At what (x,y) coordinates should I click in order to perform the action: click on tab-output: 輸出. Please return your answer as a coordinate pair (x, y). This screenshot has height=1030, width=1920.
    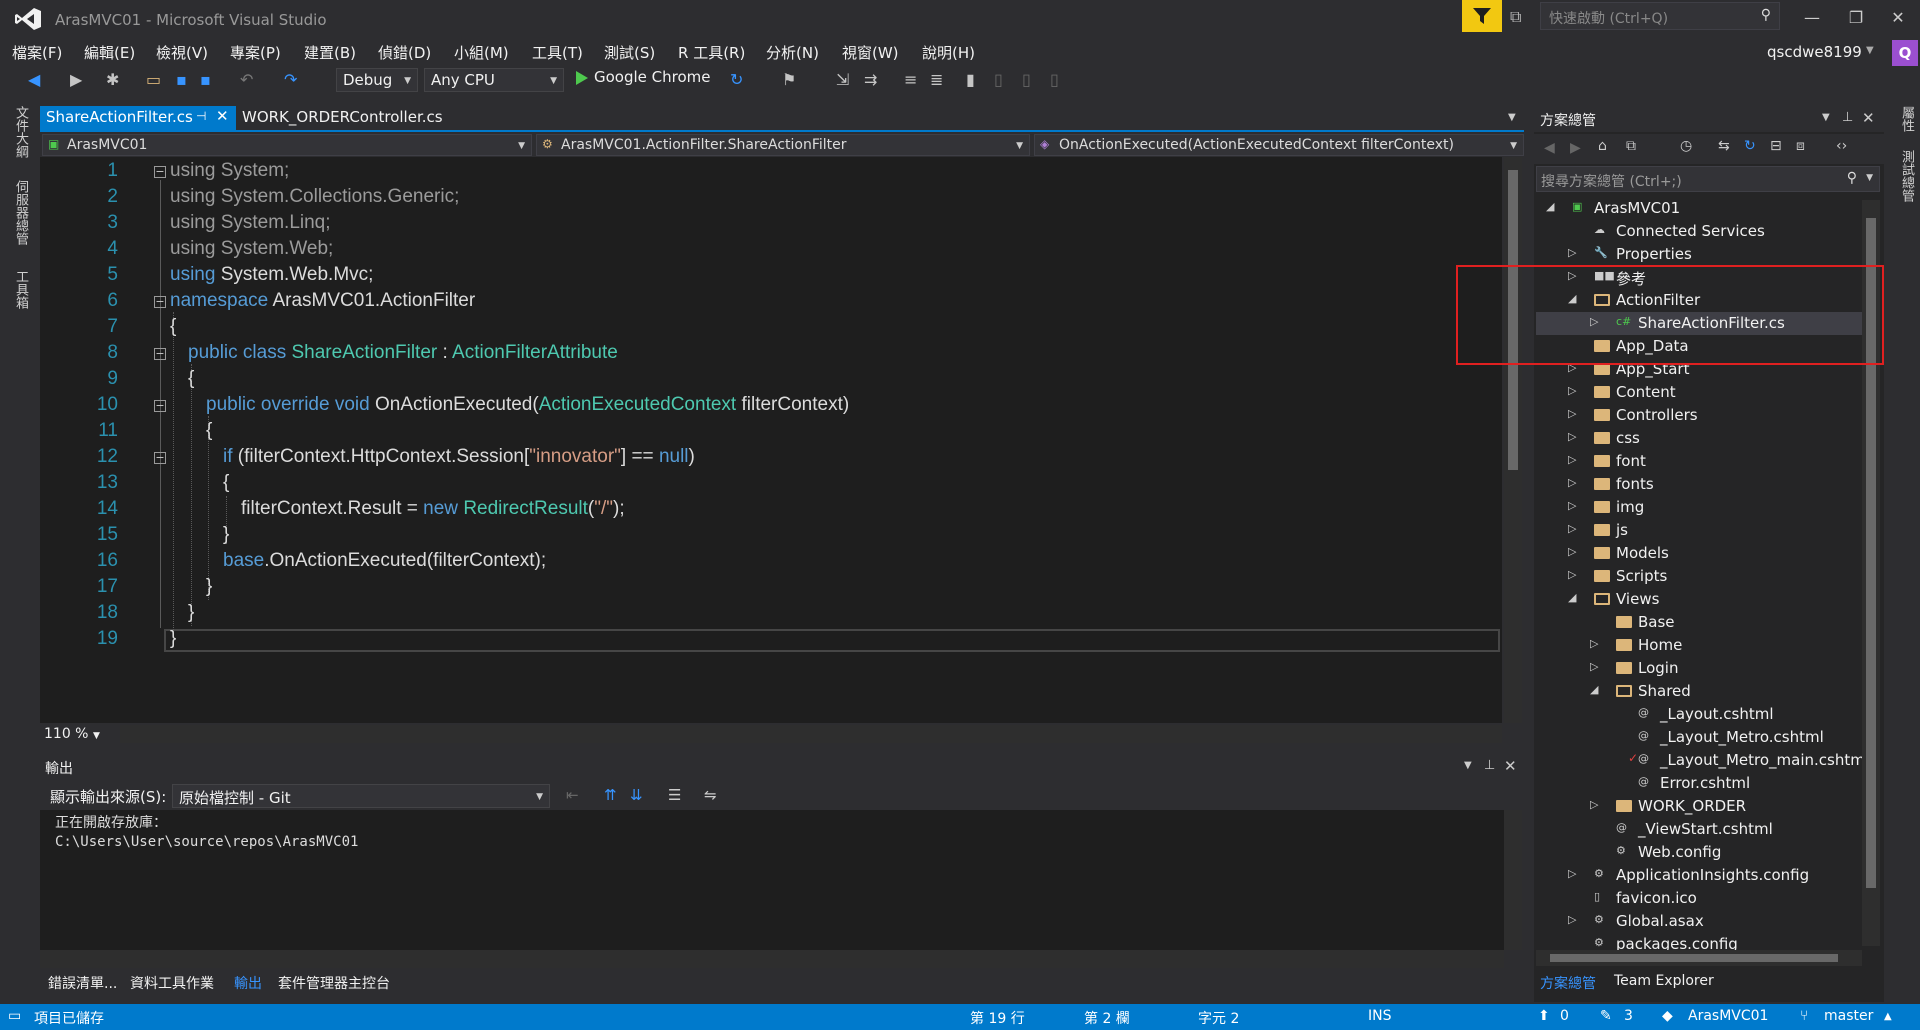
    Looking at the image, I should click on (248, 983).